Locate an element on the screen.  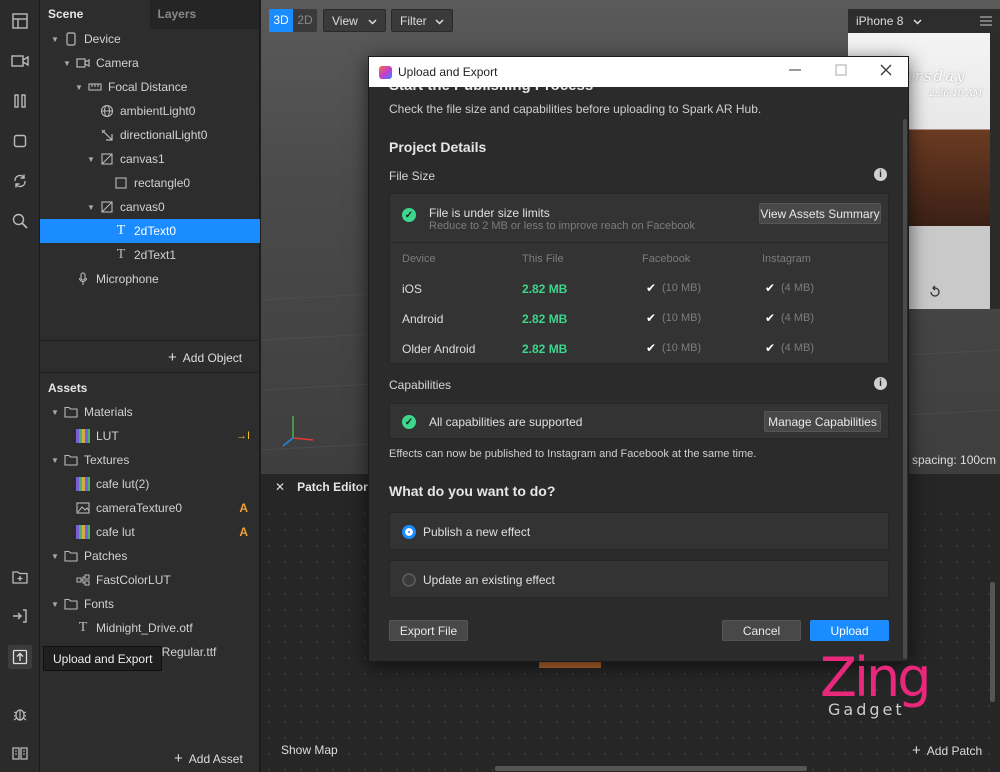
view-assets-summary-button: View Assets Summary is located at coordinates (820, 213).